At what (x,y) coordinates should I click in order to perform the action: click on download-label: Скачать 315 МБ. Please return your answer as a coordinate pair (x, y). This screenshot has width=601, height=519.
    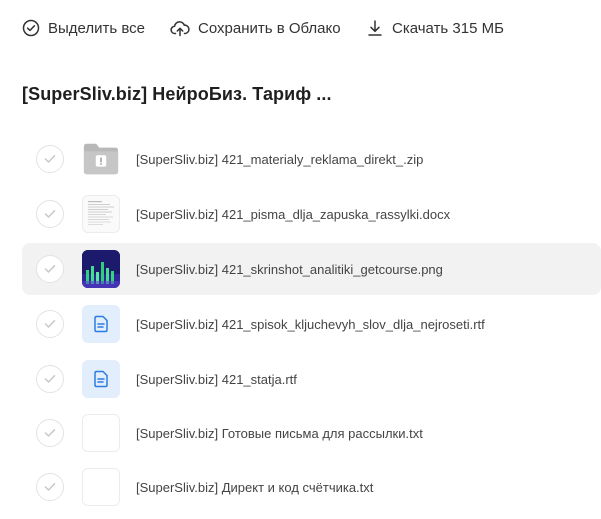
    Looking at the image, I should click on (448, 28).